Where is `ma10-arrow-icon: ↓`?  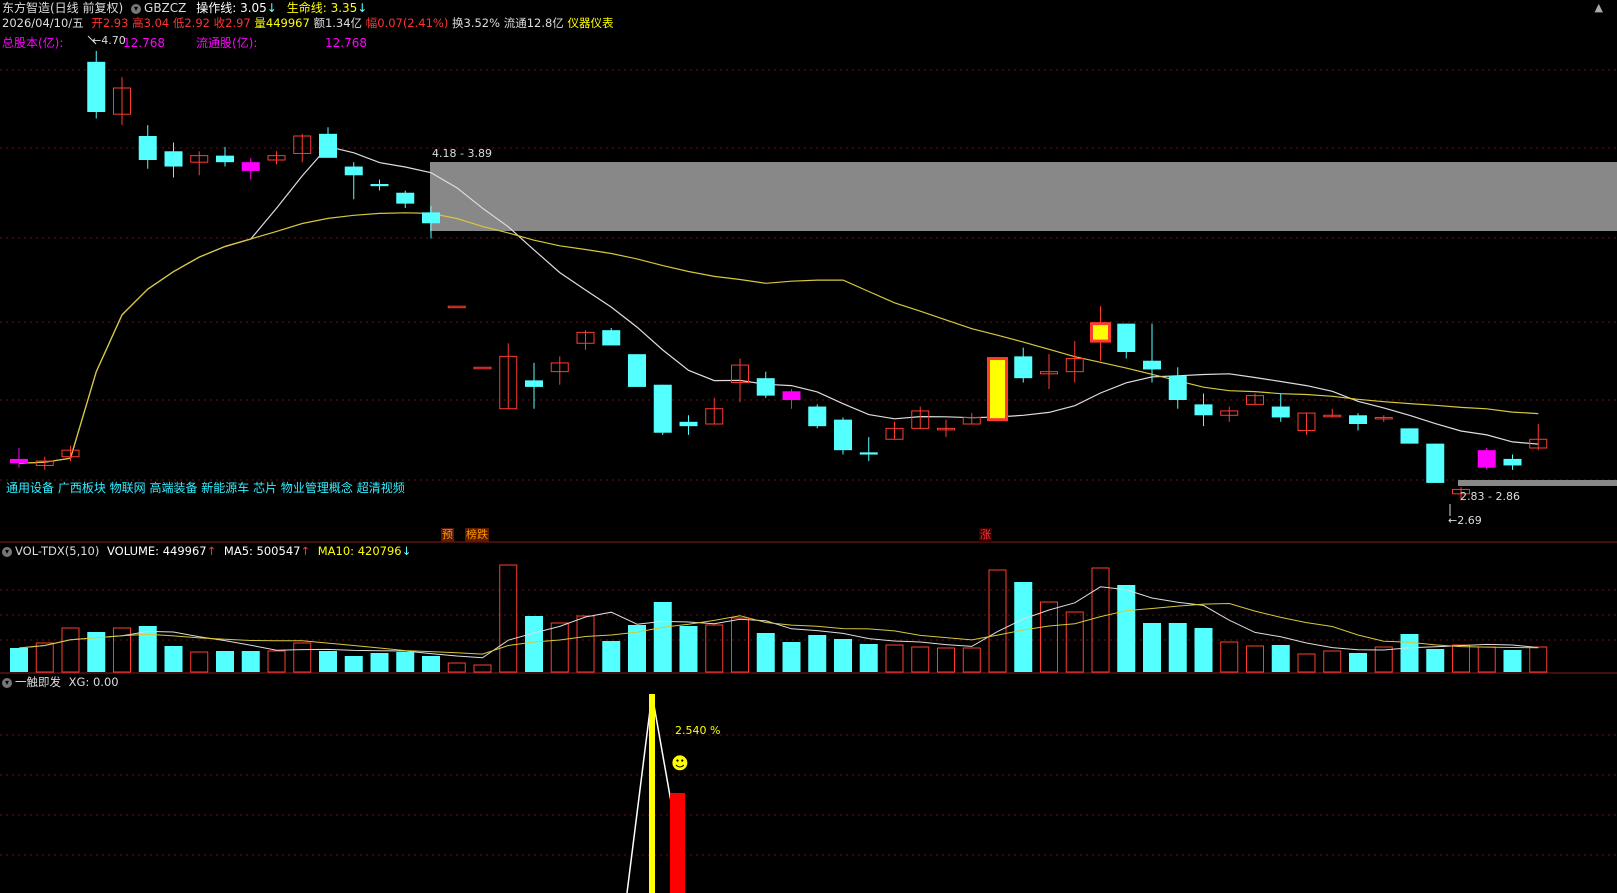
ma10-arrow-icon: ↓ is located at coordinates (406, 551).